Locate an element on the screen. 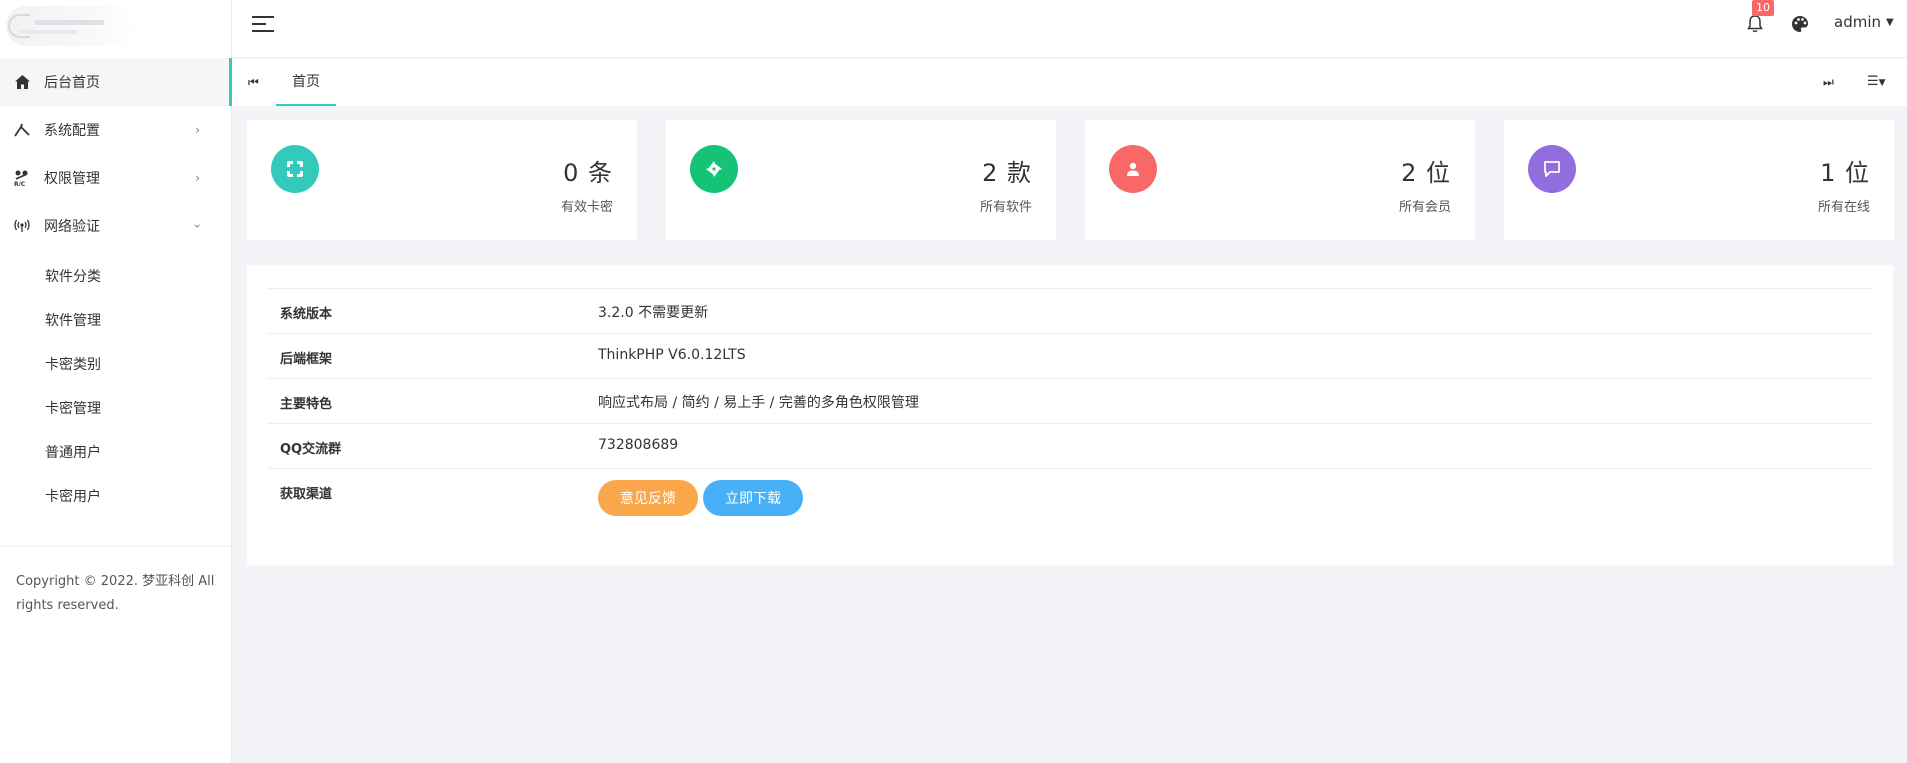 Image resolution: width=1907 pixels, height=763 pixels. sidebar-subitem-normal-users: 普通用户 is located at coordinates (116, 452).